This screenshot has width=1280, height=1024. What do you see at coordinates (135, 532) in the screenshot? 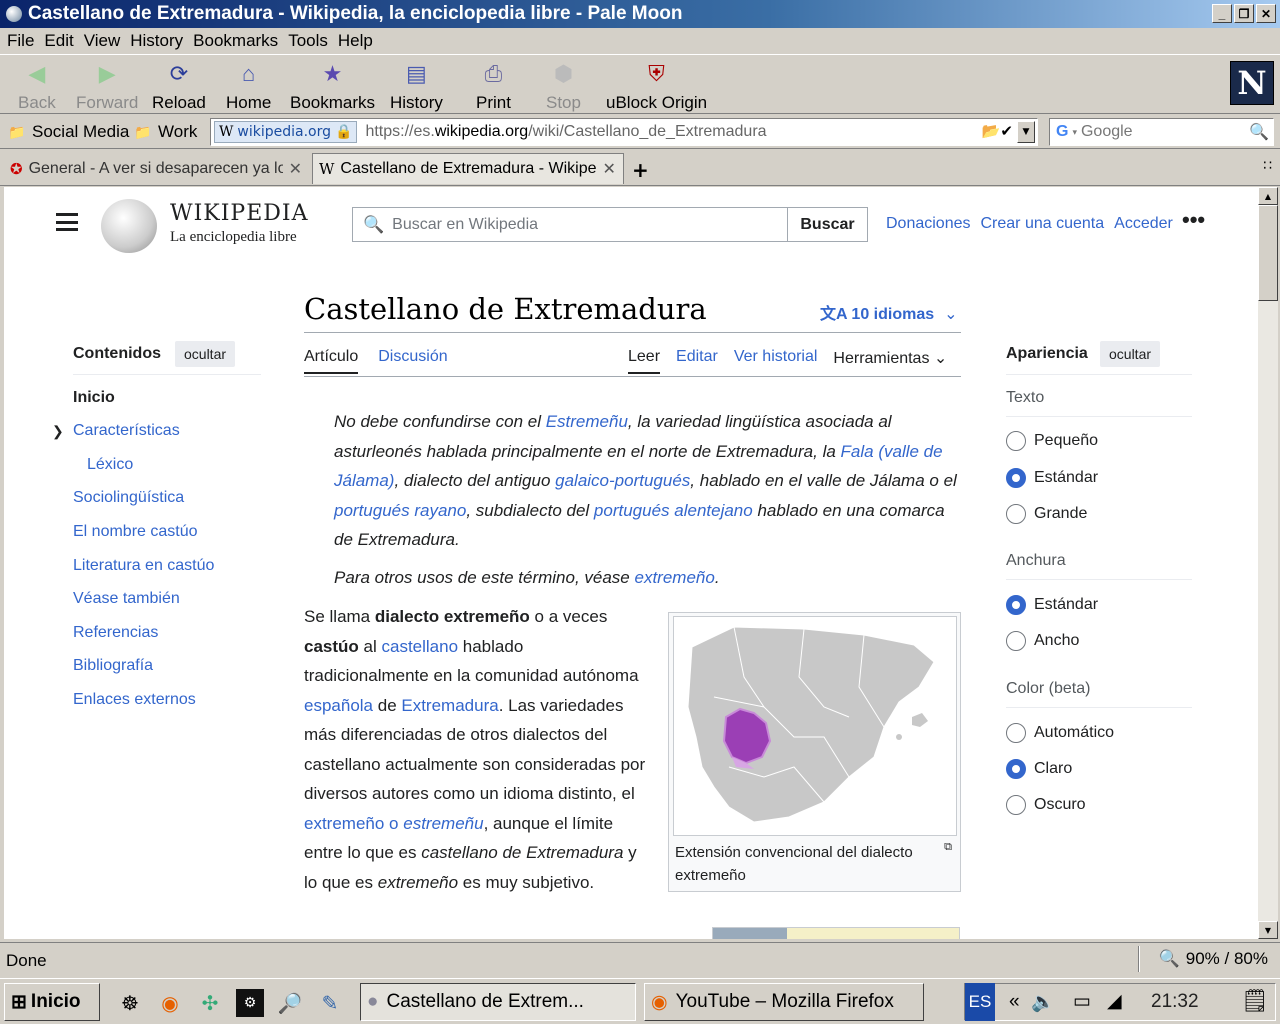
I see `toc-item-nombre-castuo: El nombre castúo` at bounding box center [135, 532].